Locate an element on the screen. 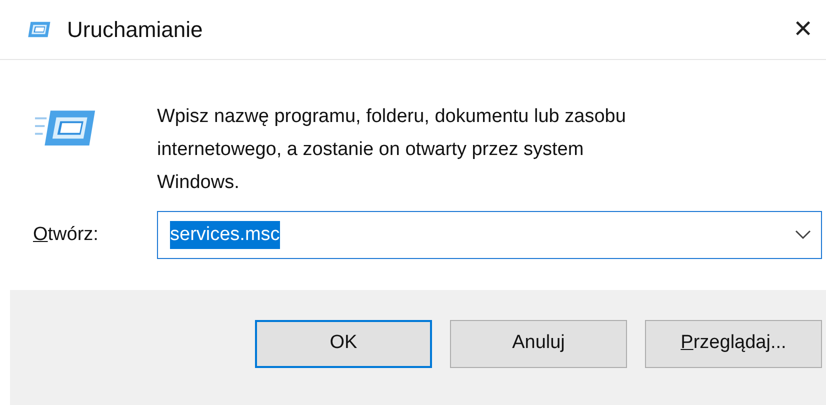 The width and height of the screenshot is (826, 405). command-input: services.msc is located at coordinates (225, 235).